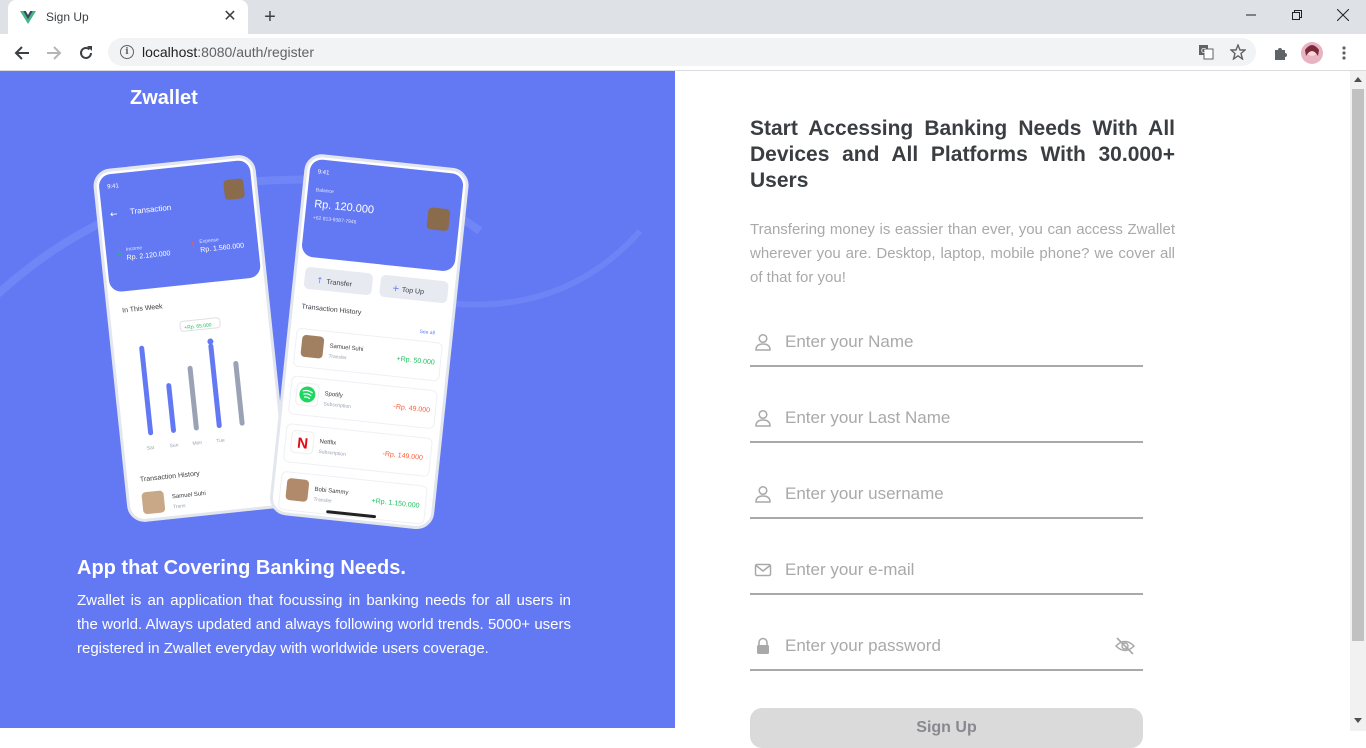  I want to click on day-label: Tue, so click(220, 441).